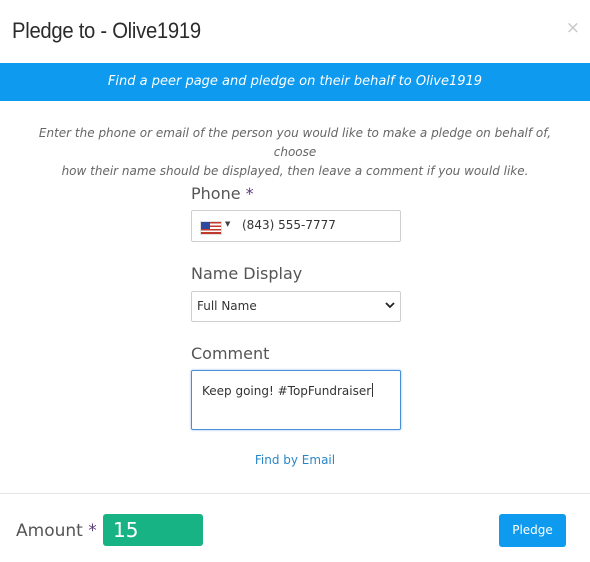 This screenshot has height=562, width=590. I want to click on find-by-email-link: Find by Email, so click(295, 460).